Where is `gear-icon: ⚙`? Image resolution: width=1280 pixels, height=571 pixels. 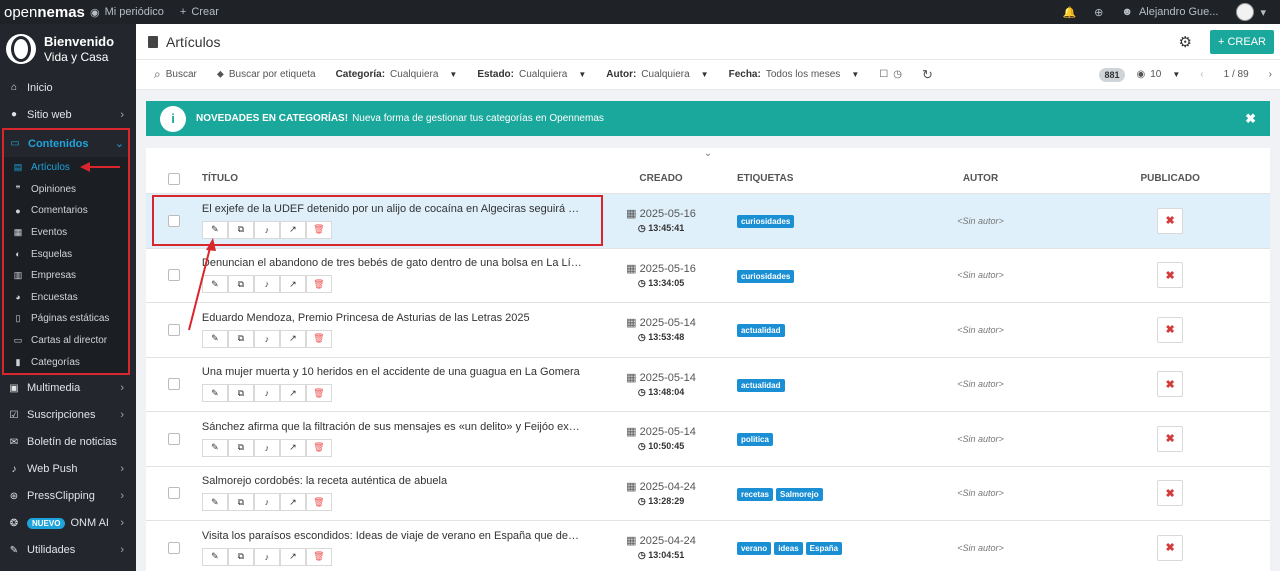 gear-icon: ⚙ is located at coordinates (1185, 42).